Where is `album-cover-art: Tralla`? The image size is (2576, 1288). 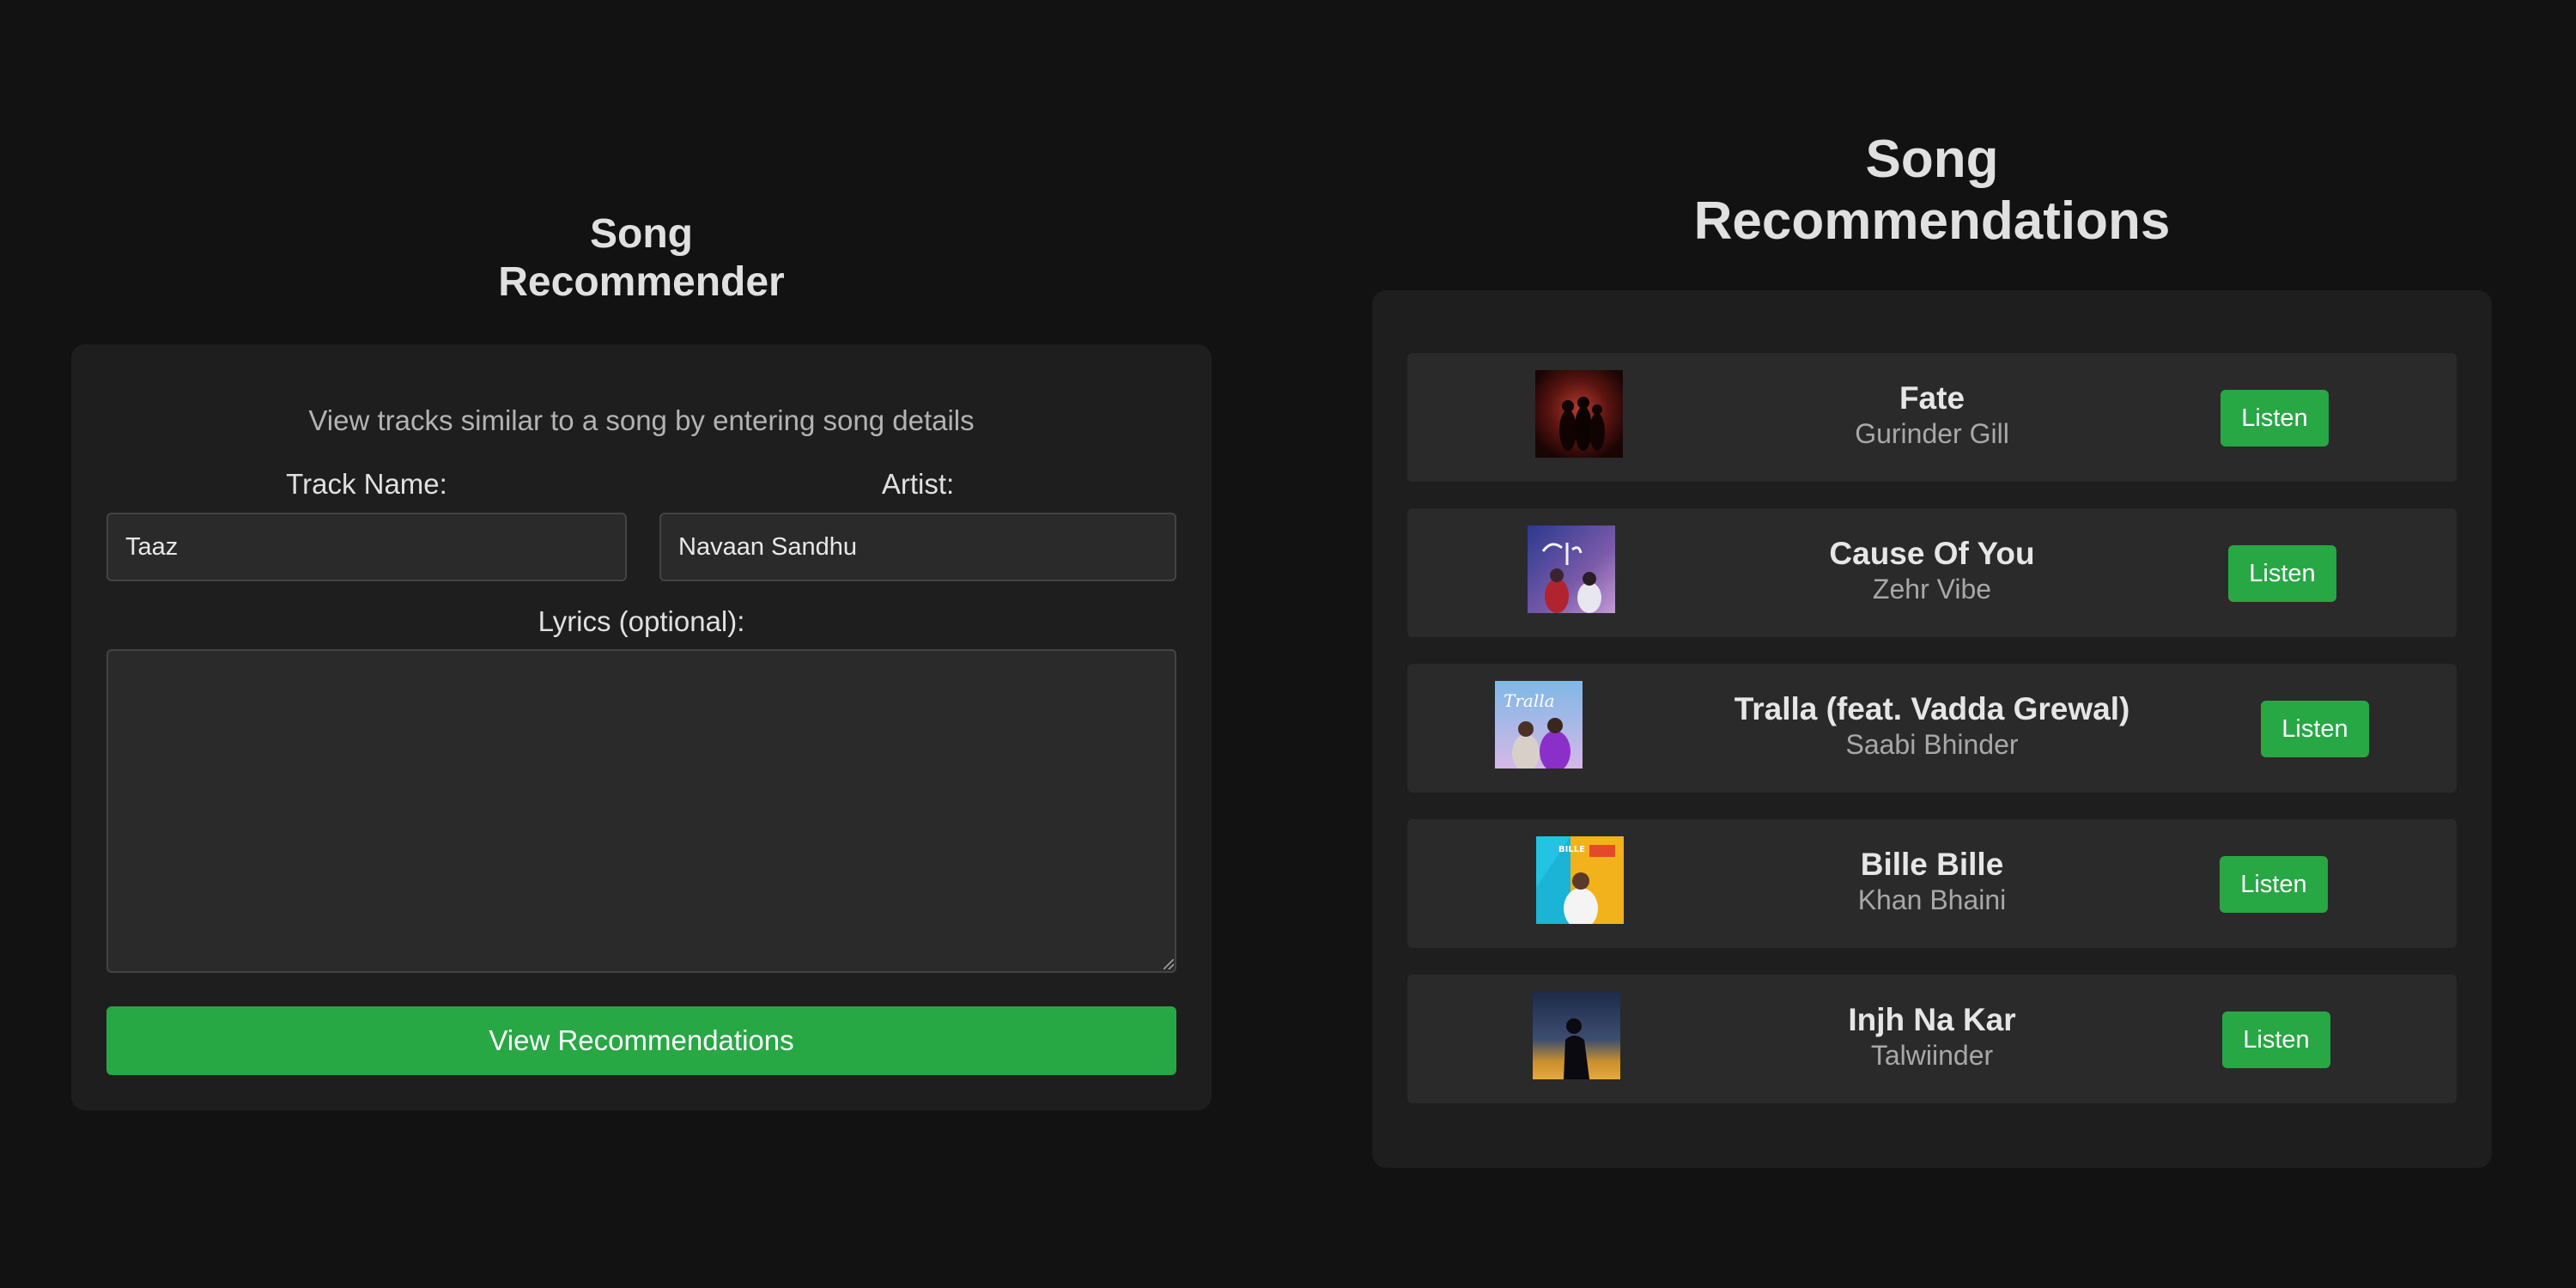
album-cover-art: Tralla is located at coordinates (1539, 725).